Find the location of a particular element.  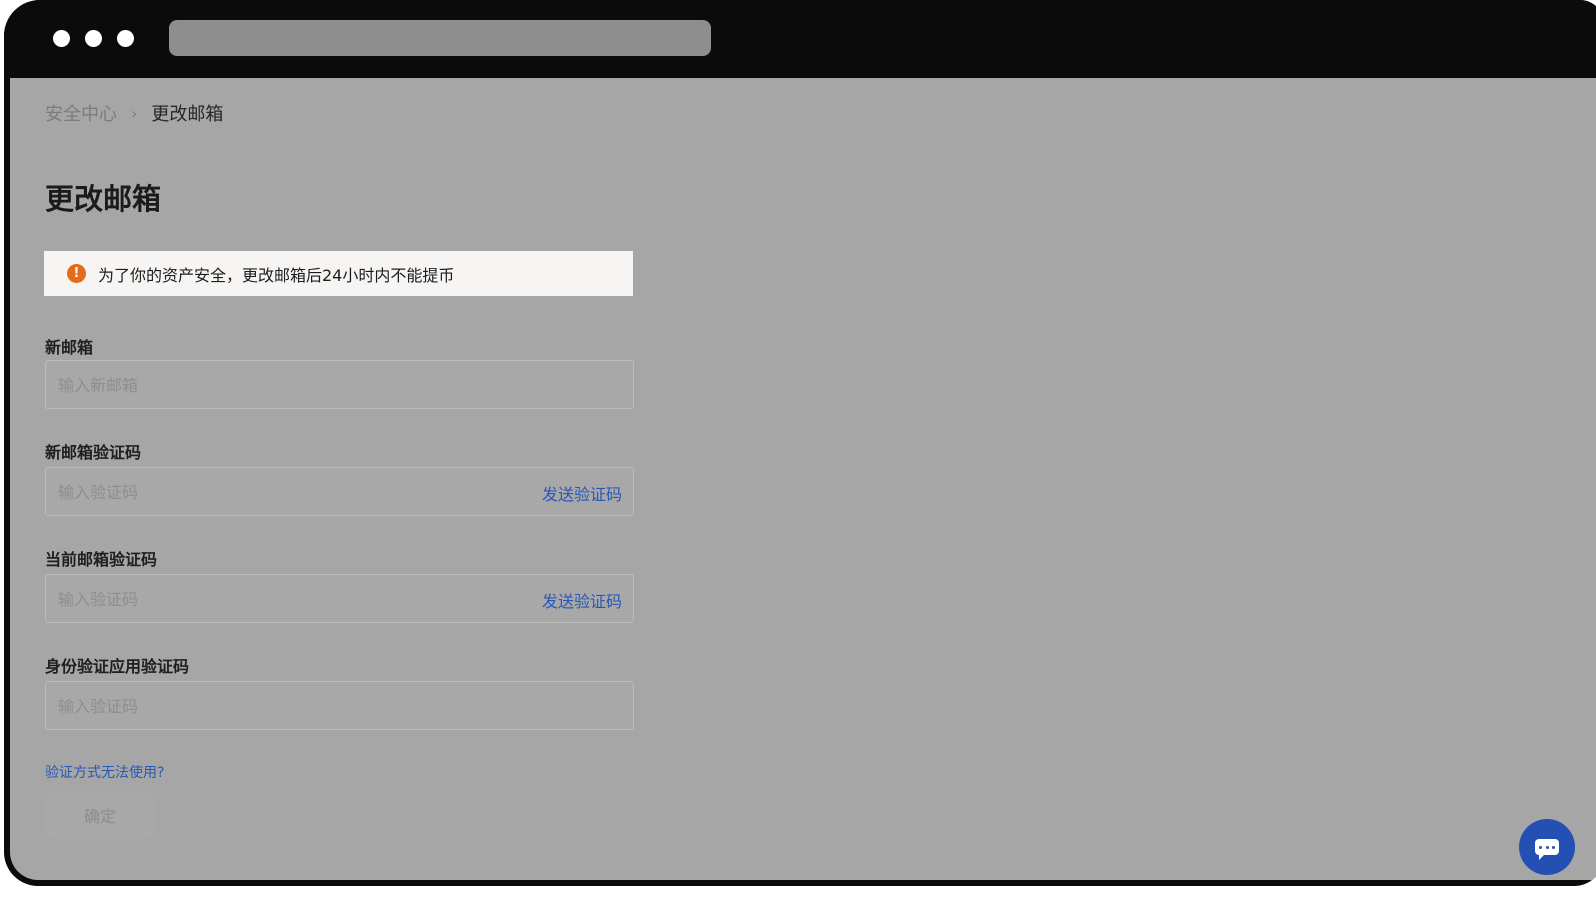

window-minimize-dot is located at coordinates (93, 38).